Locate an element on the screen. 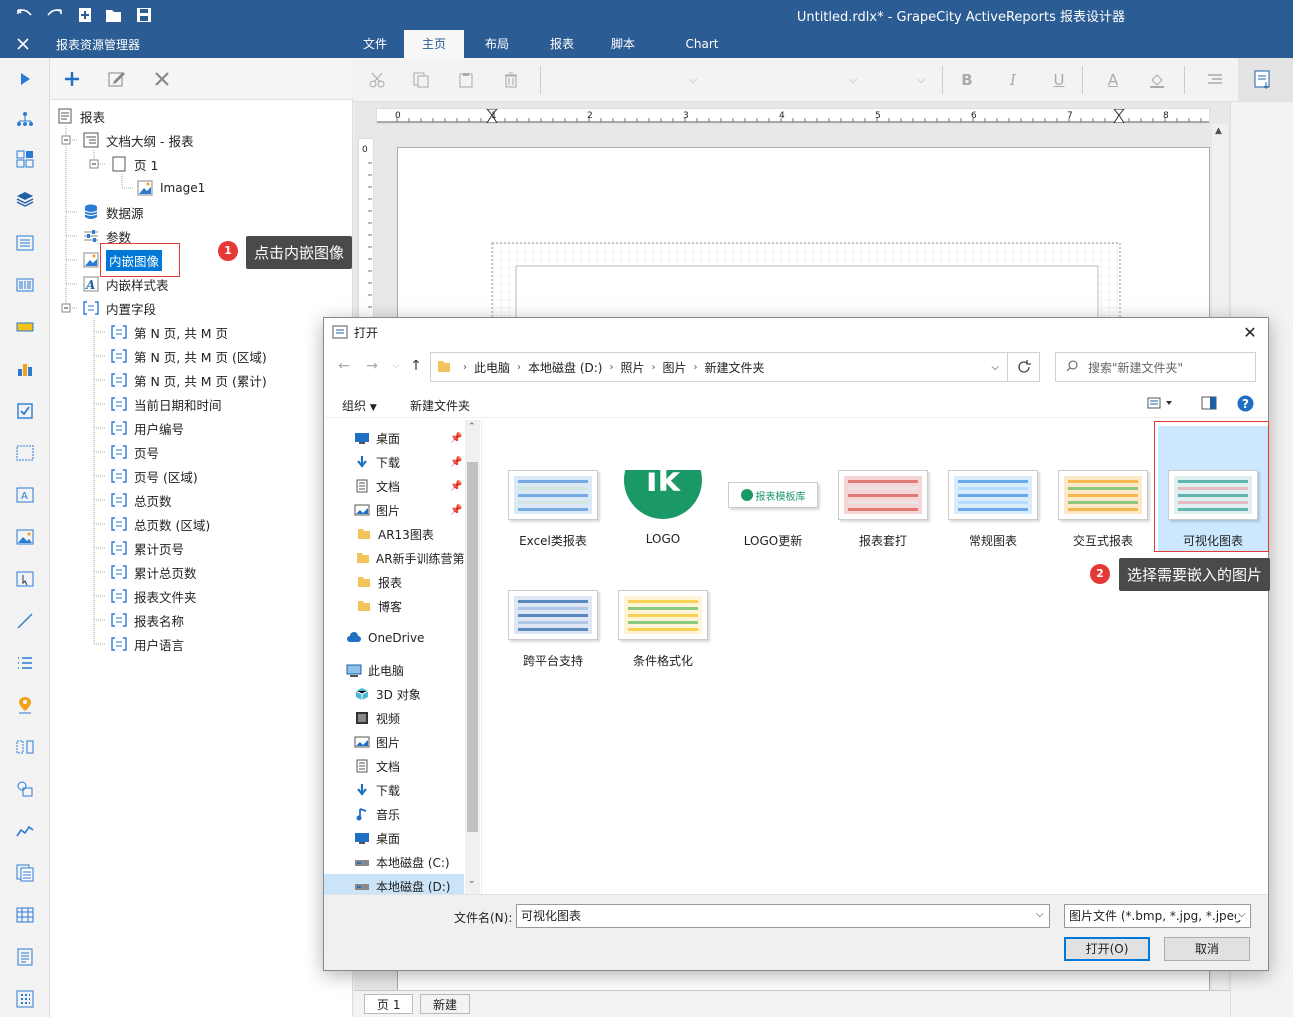 This screenshot has width=1293, height=1017. image-icon is located at coordinates (25, 537).